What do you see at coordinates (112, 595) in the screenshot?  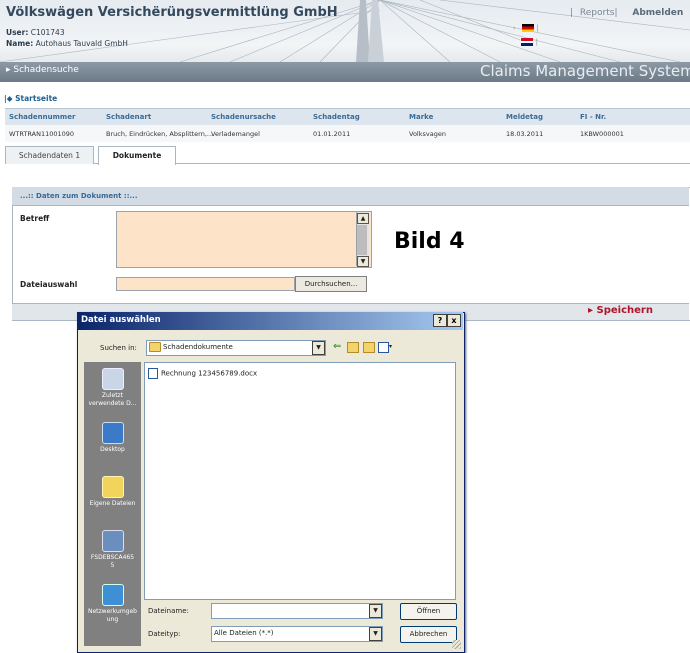 I see `network-icon` at bounding box center [112, 595].